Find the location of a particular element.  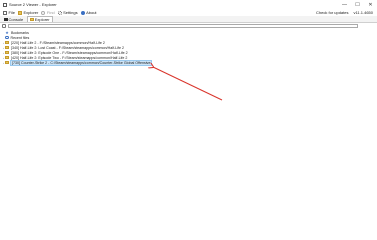

window-title: Source 2 Viewer - Explorer is located at coordinates (33, 4).